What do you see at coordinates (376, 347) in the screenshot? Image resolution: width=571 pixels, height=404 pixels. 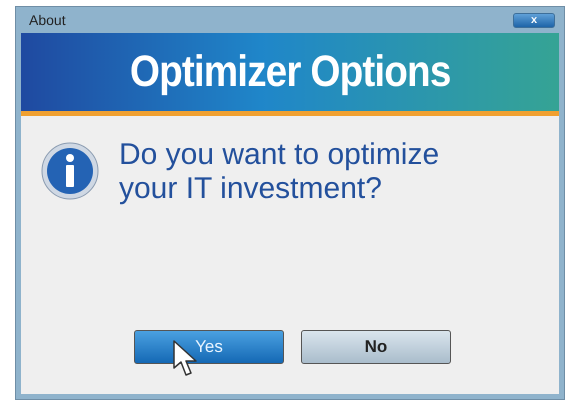 I see `dialog-button: No` at bounding box center [376, 347].